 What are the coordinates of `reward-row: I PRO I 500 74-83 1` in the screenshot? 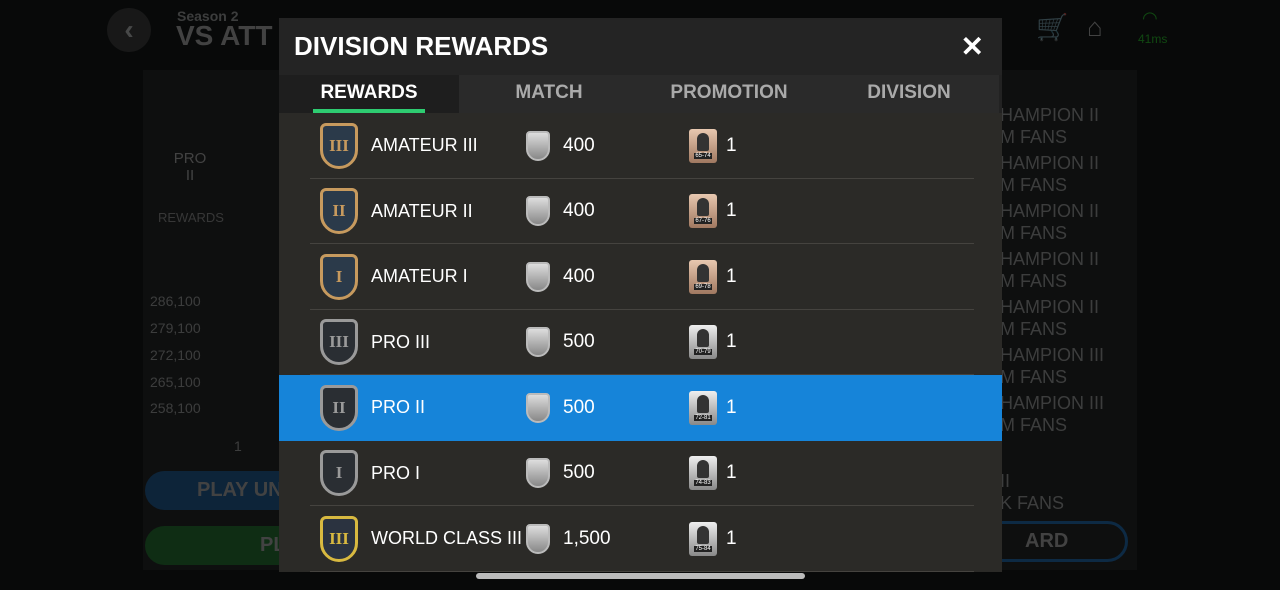 It's located at (640, 474).